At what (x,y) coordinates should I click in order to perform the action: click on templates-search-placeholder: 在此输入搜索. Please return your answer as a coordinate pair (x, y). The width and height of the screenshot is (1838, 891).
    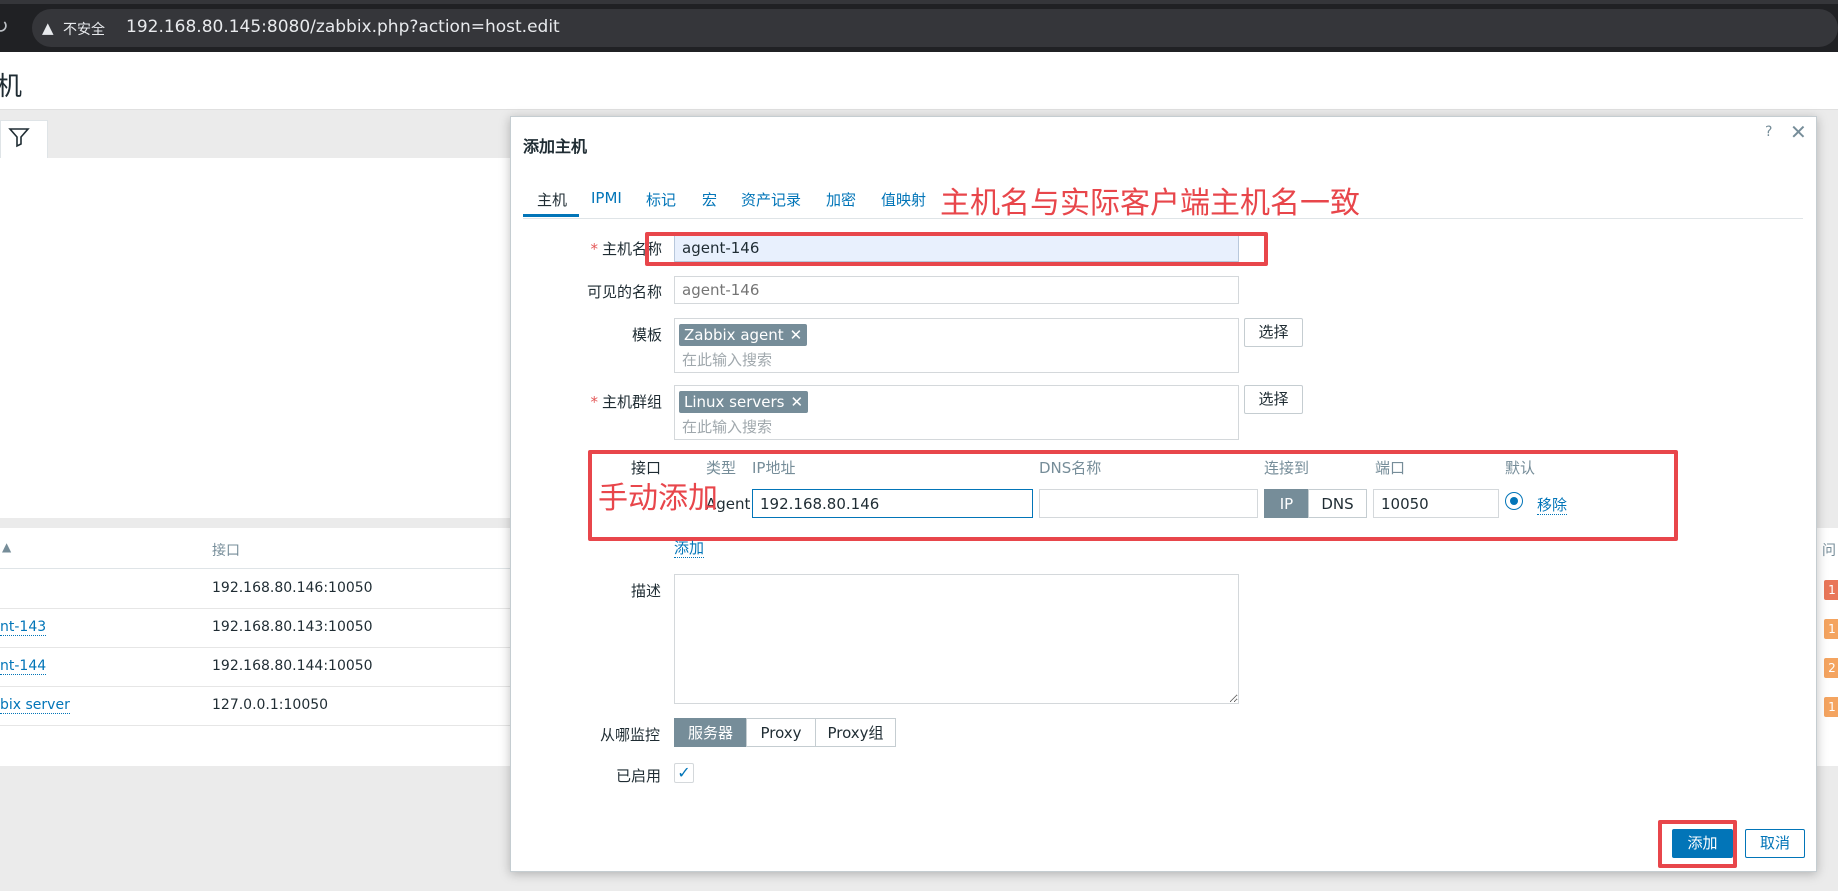
    Looking at the image, I should click on (727, 359).